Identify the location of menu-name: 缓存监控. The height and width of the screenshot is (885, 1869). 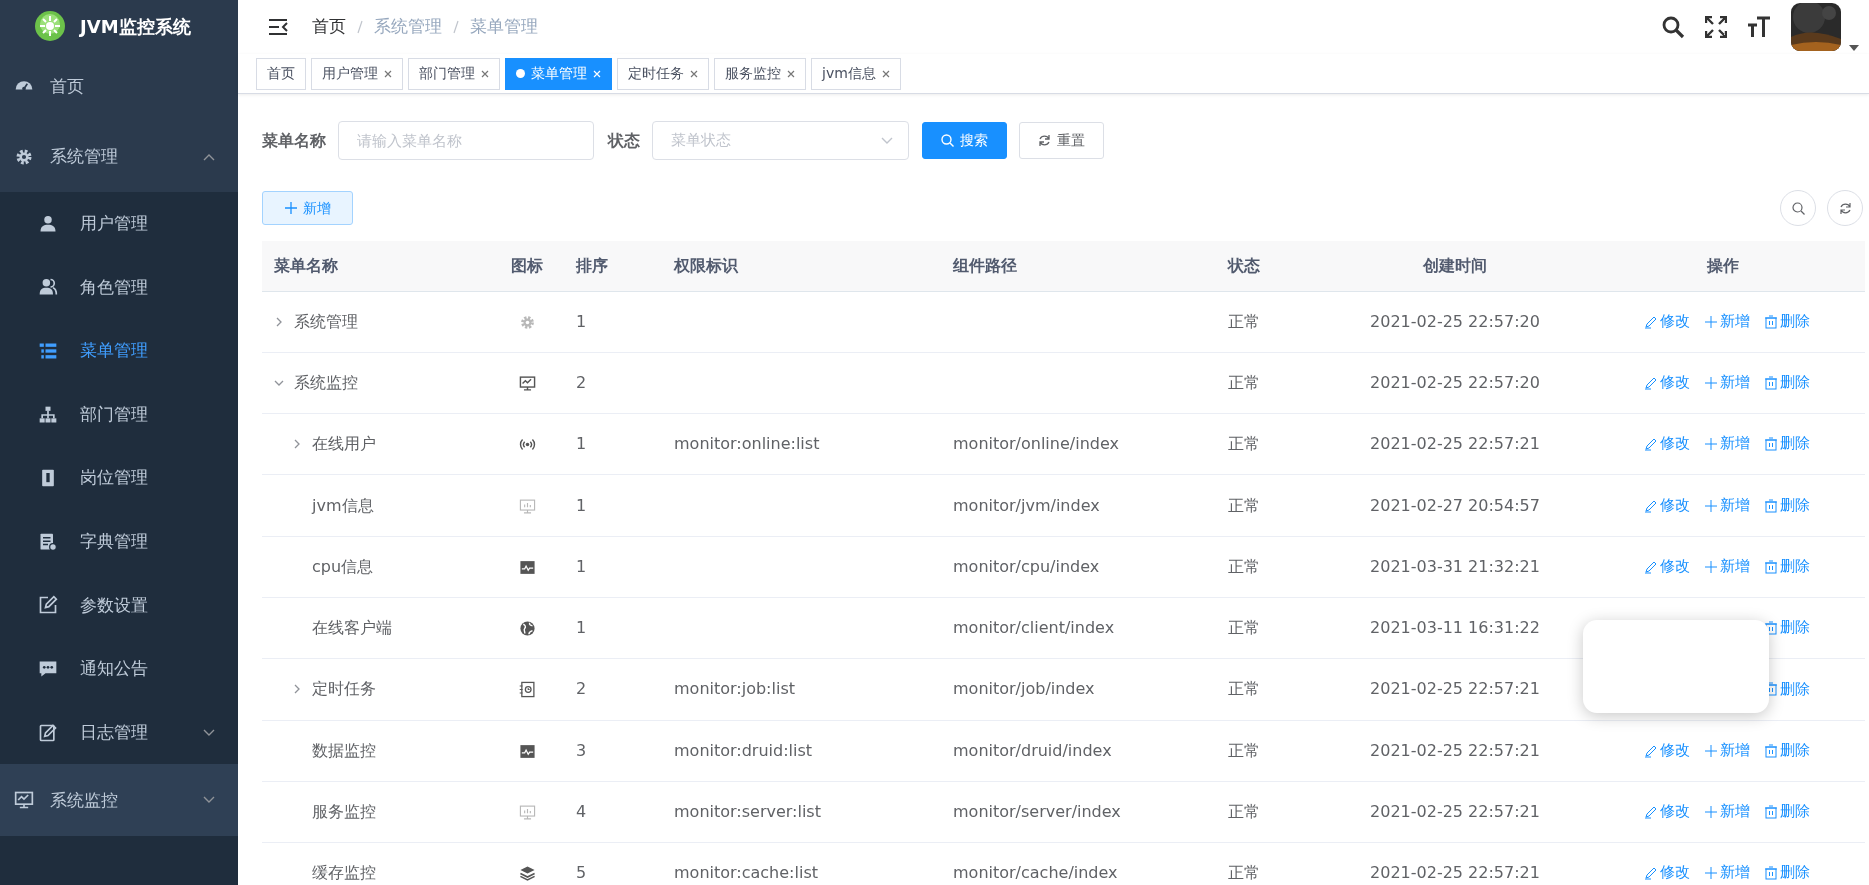
(344, 873).